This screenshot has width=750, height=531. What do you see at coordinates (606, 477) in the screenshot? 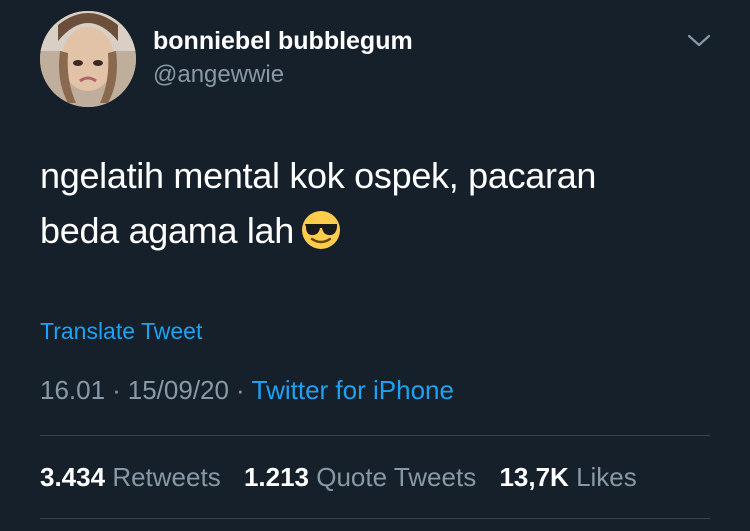
I see `likes-label: Likes` at bounding box center [606, 477].